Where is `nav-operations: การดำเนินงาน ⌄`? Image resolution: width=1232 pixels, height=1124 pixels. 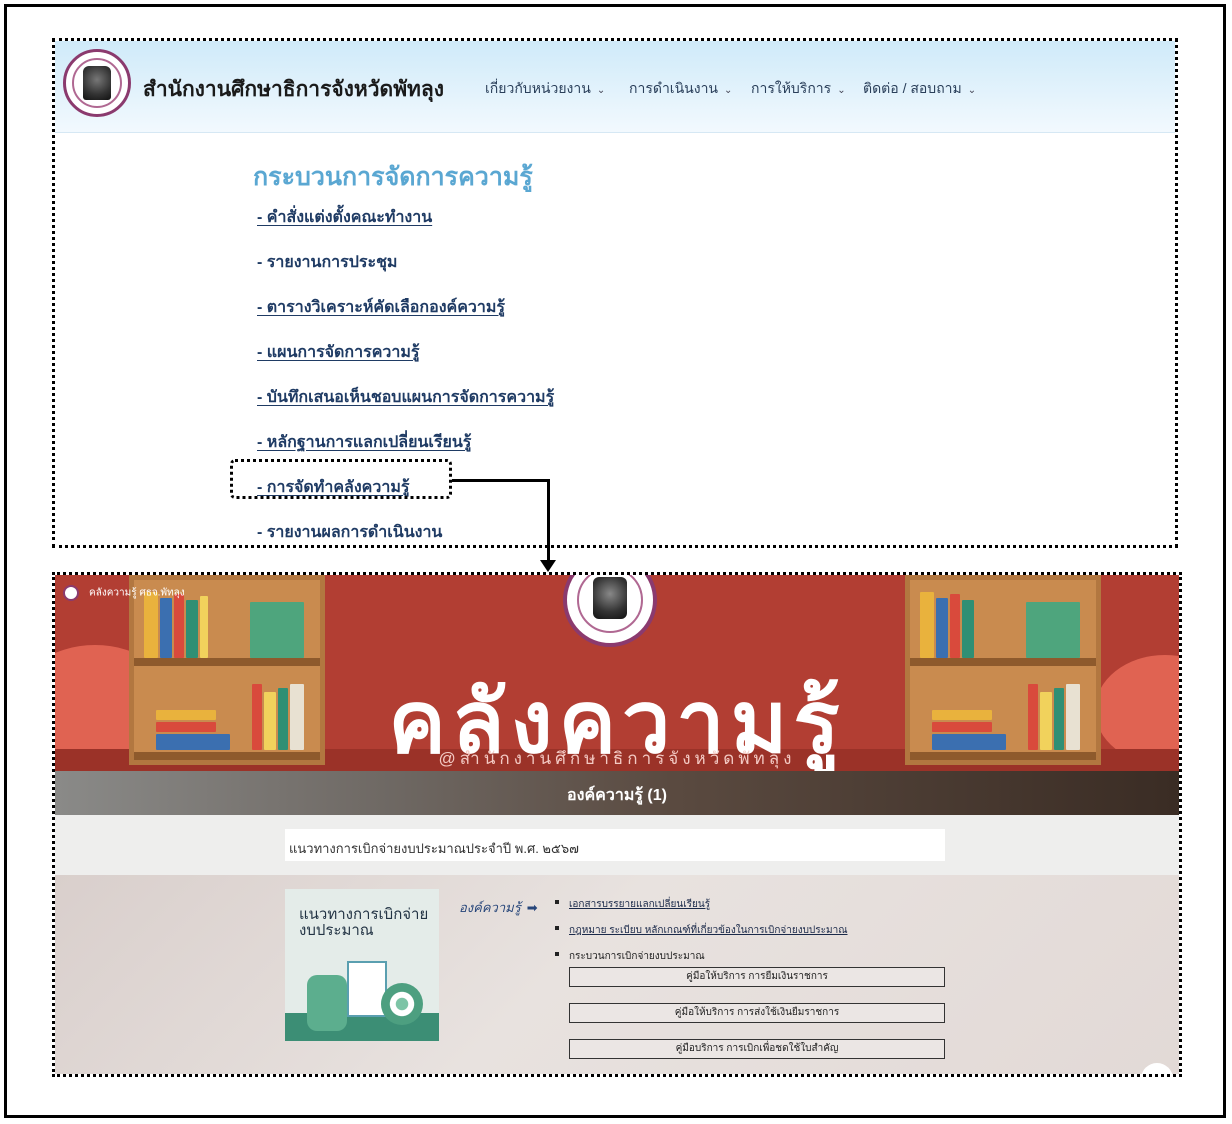
nav-operations: การดำเนินงาน ⌄ is located at coordinates (680, 89).